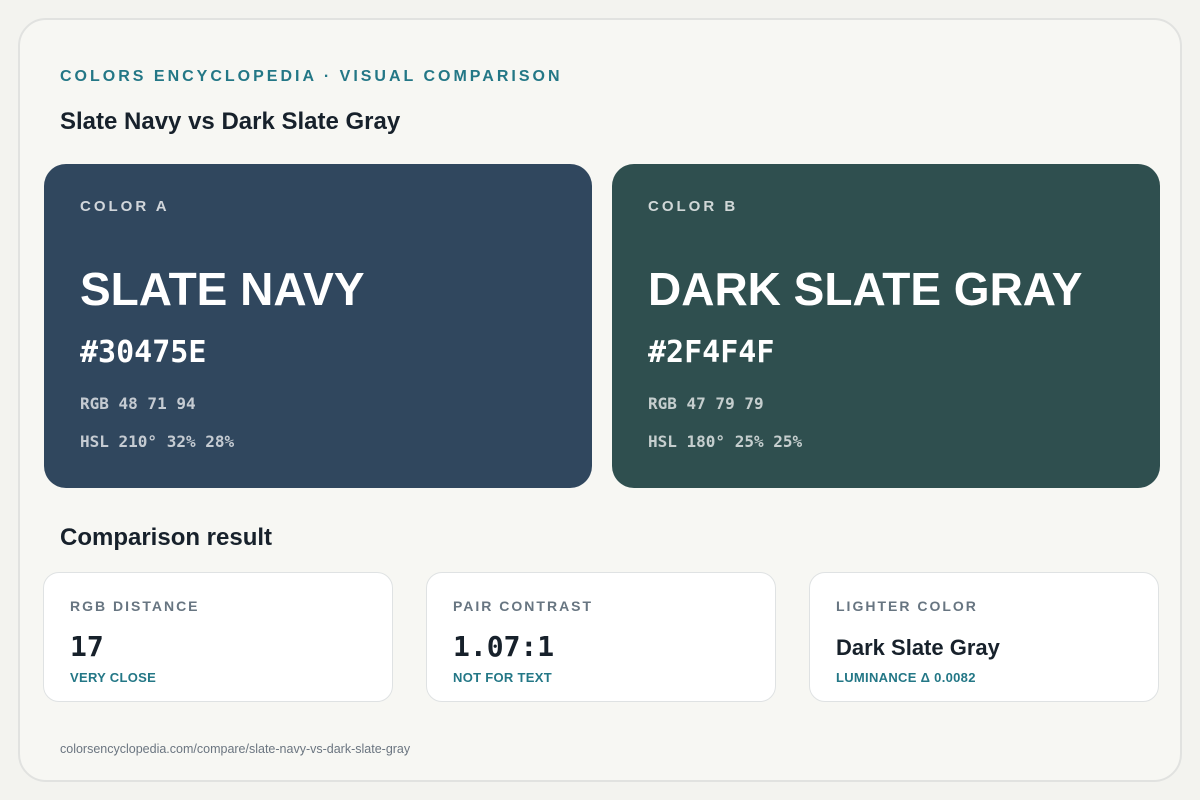  I want to click on color-a-rgb: RGB 48 71 94, so click(138, 403).